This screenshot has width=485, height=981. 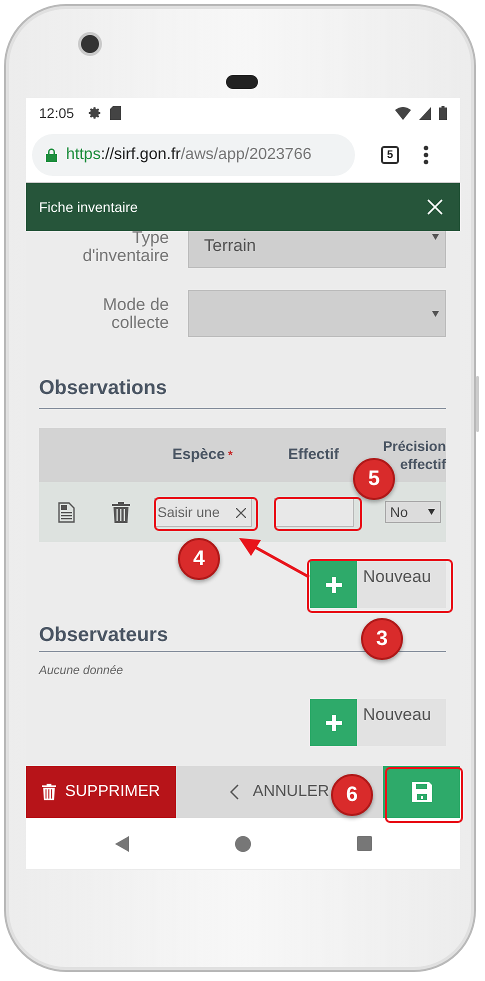 What do you see at coordinates (81, 670) in the screenshot?
I see `empty-message: Aucune donnée` at bounding box center [81, 670].